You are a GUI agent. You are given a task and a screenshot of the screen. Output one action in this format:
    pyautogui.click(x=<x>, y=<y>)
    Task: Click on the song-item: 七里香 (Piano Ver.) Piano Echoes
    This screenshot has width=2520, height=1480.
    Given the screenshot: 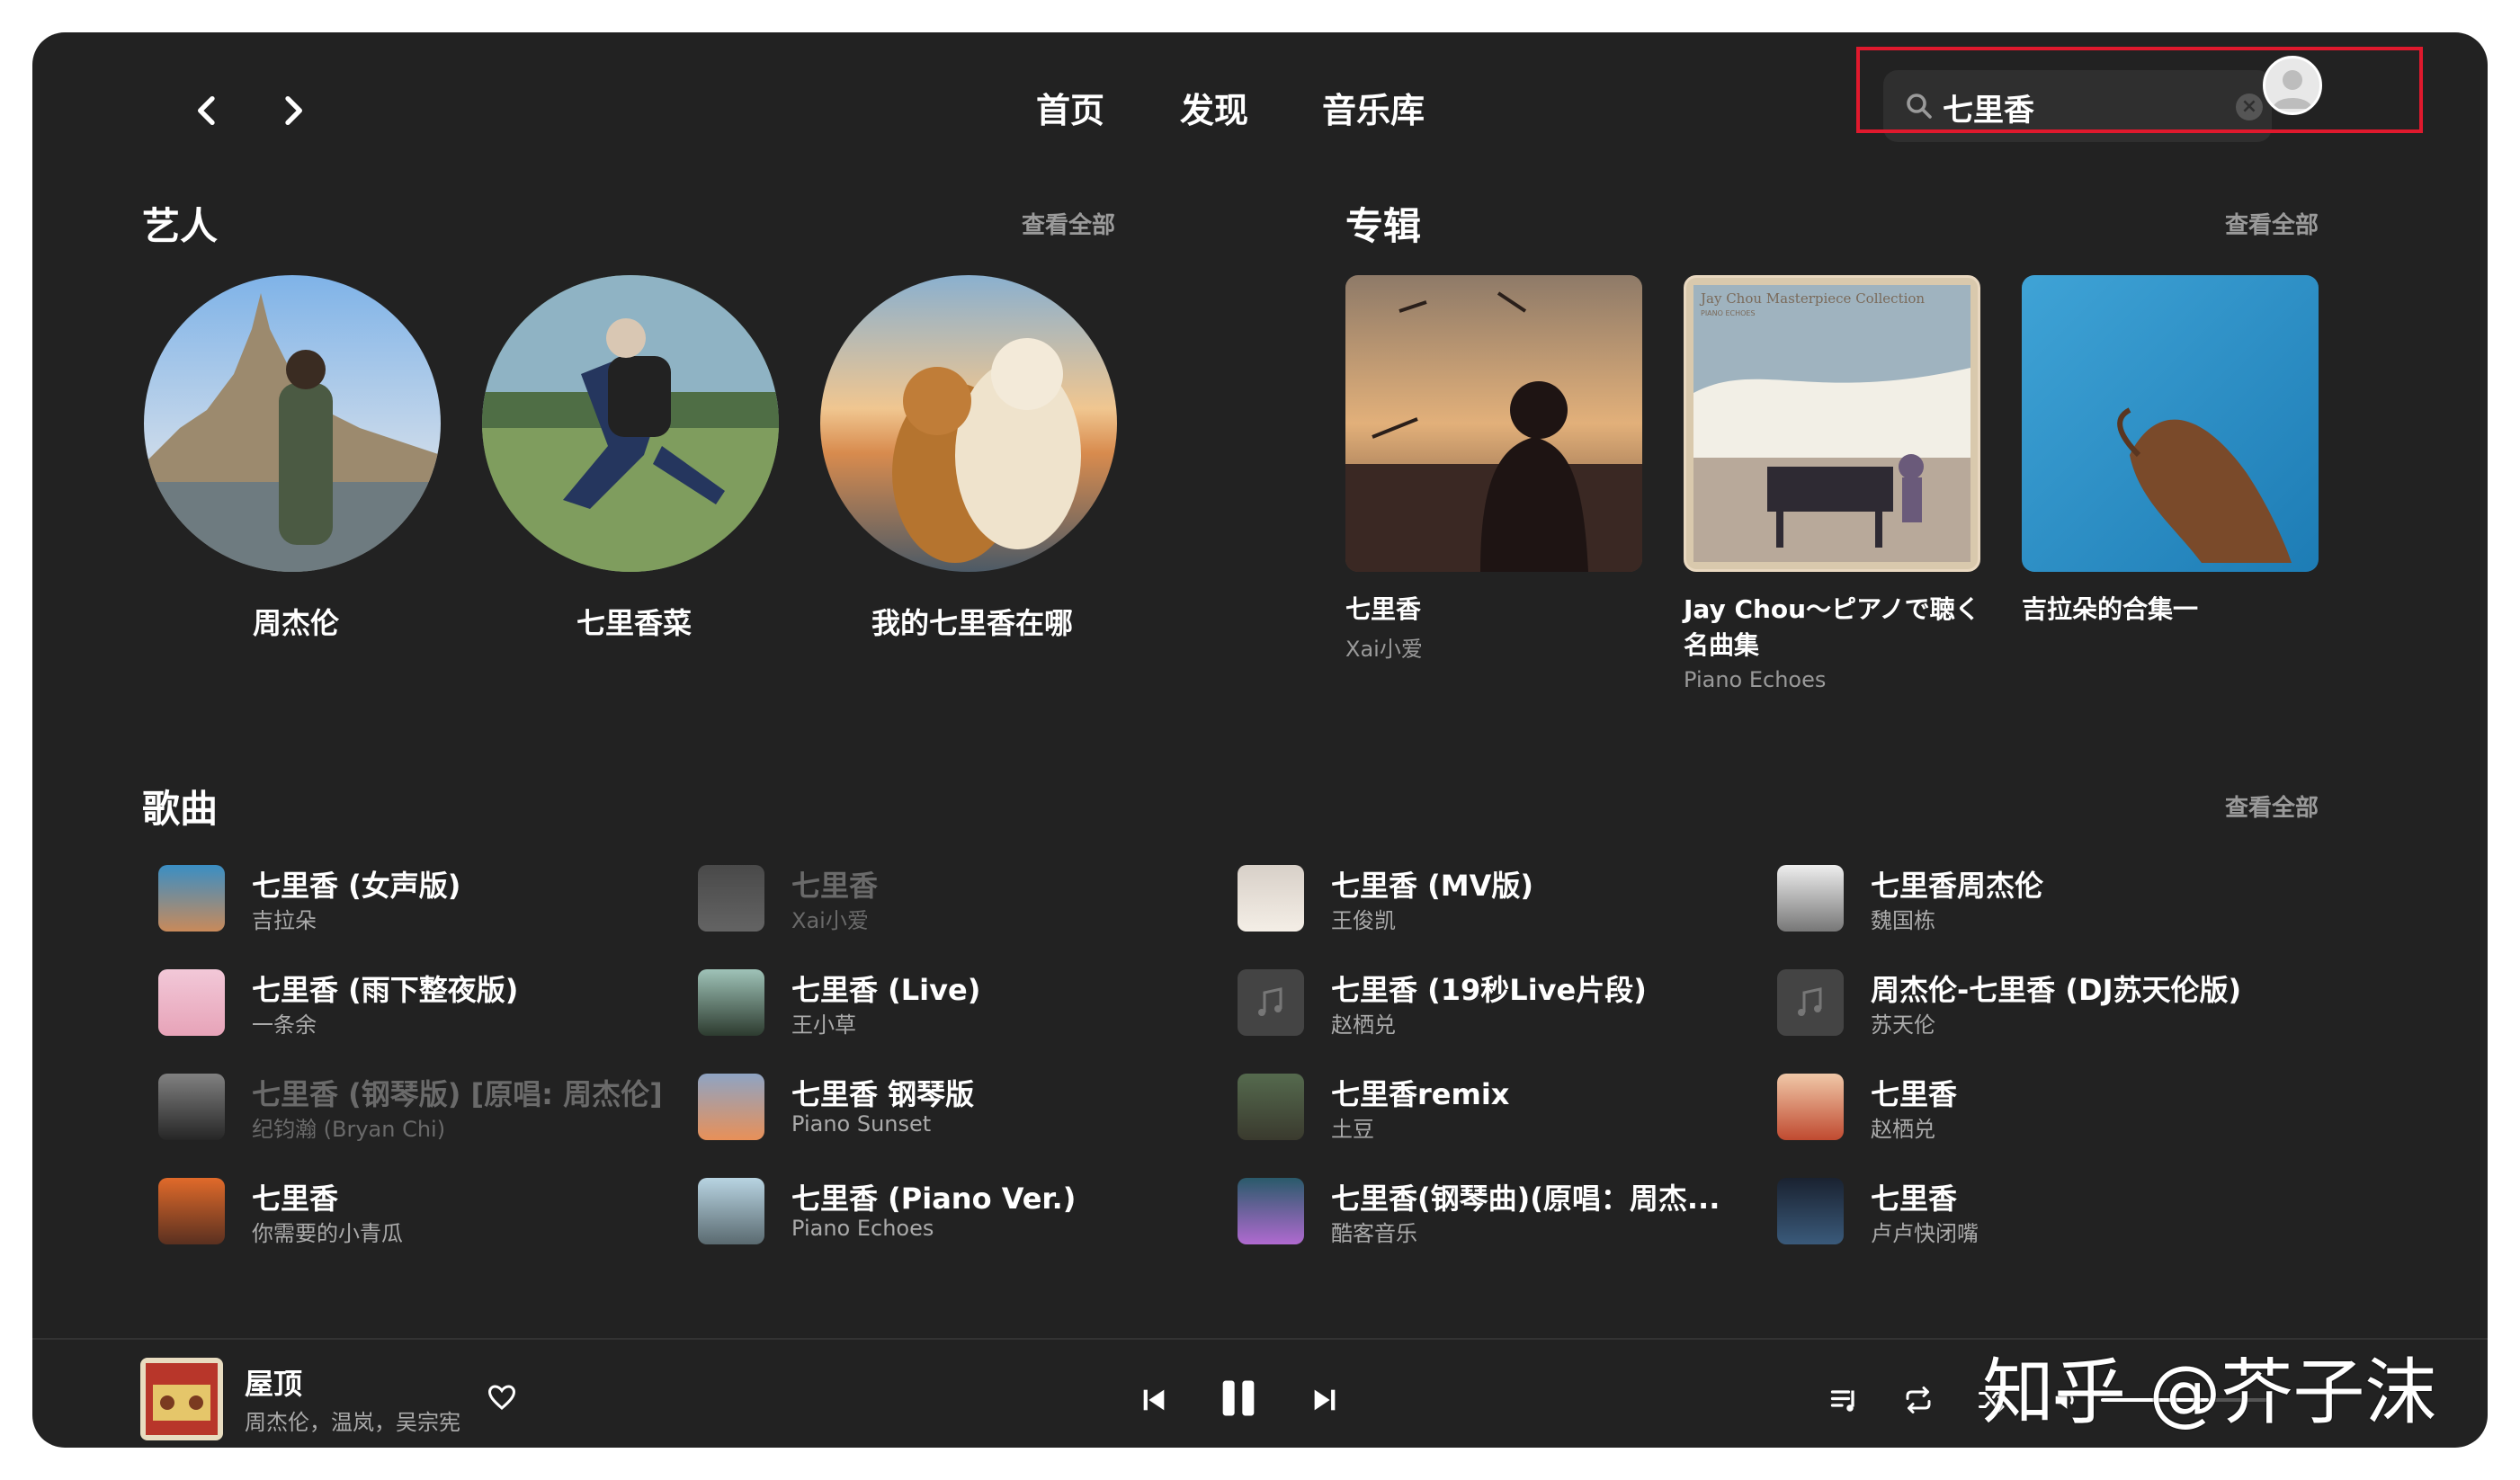 What is the action you would take?
    pyautogui.click(x=959, y=1211)
    